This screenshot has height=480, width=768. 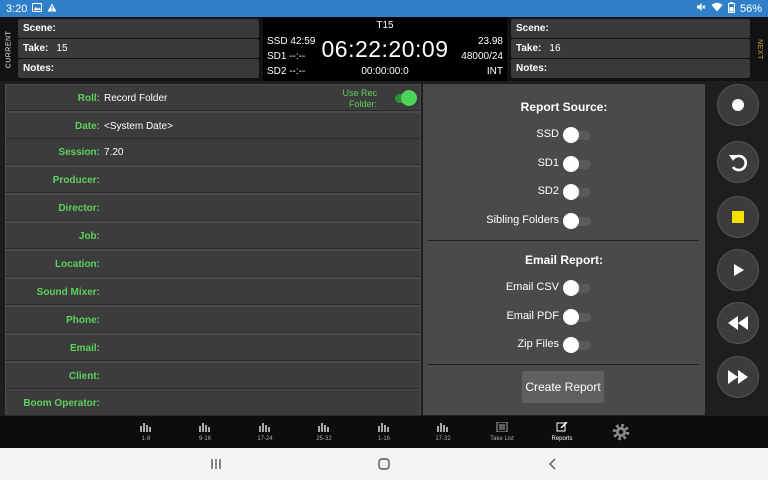 What do you see at coordinates (324, 439) in the screenshot?
I see `tab-label: 25-32` at bounding box center [324, 439].